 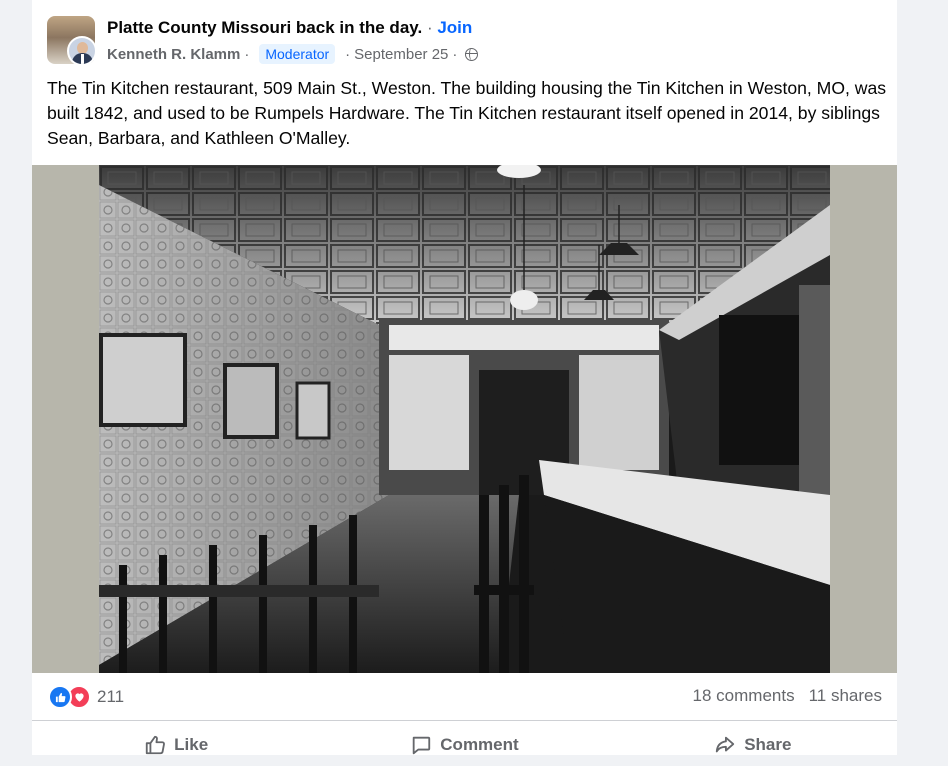 What do you see at coordinates (297, 54) in the screenshot?
I see `moderator-badge: Moderator` at bounding box center [297, 54].